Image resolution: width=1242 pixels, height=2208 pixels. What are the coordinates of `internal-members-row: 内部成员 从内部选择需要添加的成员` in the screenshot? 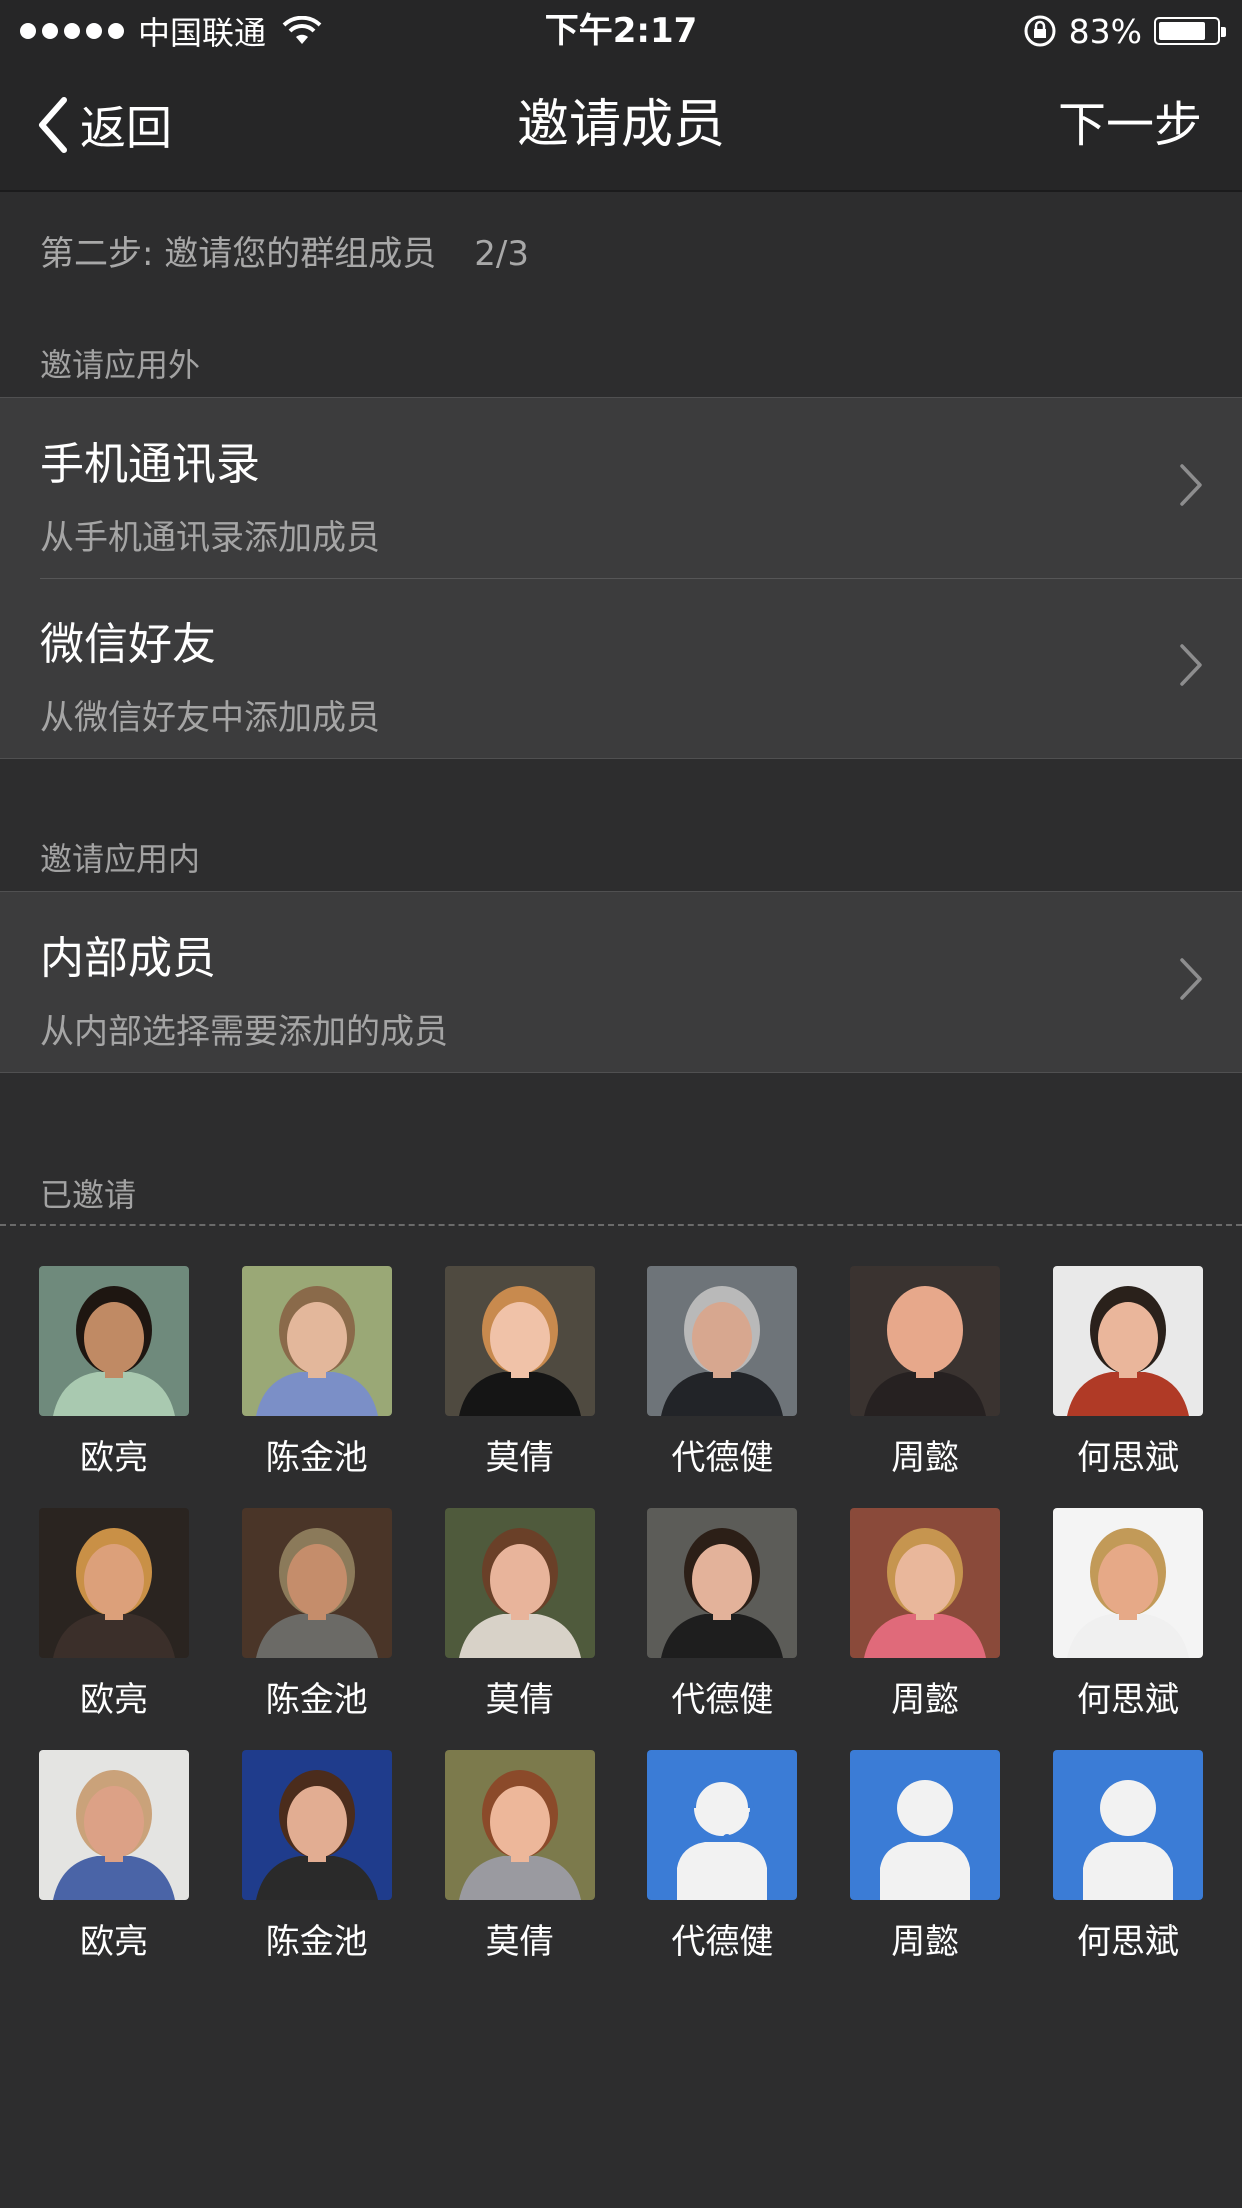 It's located at (621, 982).